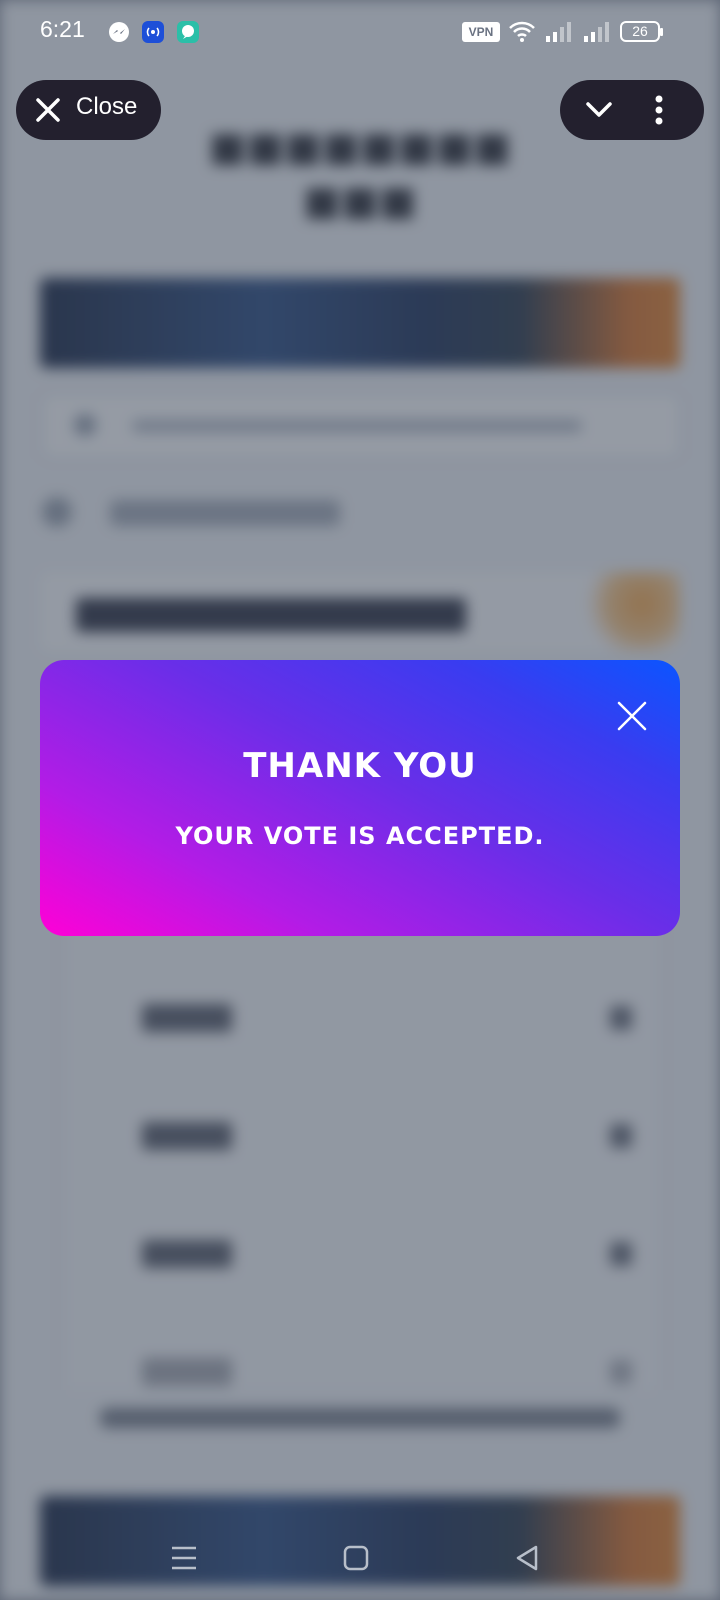  Describe the element at coordinates (360, 836) in the screenshot. I see `dialog-message: YOUR VOTE IS ACCEPTED.` at that location.